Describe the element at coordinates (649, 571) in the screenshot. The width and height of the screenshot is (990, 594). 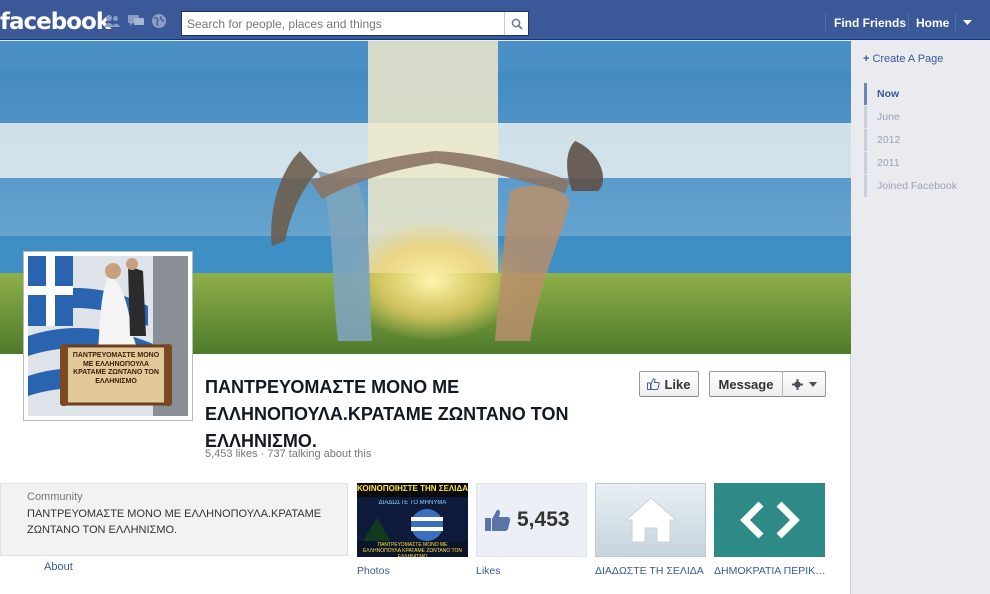
I see `share-page-app-label: ΔΙΑΔΩΣΤΕ ΤΗ ΣΕΛΙΔΑ` at that location.